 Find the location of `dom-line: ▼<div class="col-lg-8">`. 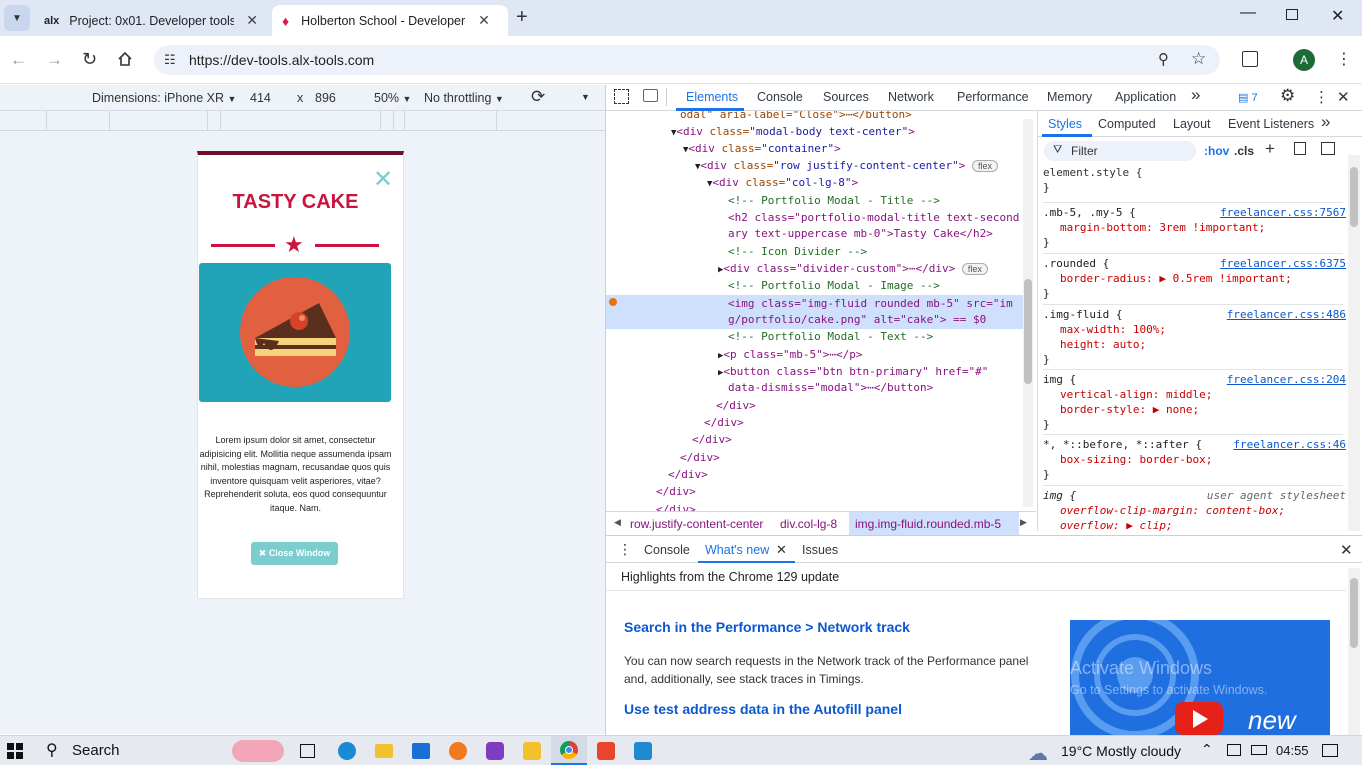

dom-line: ▼<div class="col-lg-8"> is located at coordinates (871, 182).